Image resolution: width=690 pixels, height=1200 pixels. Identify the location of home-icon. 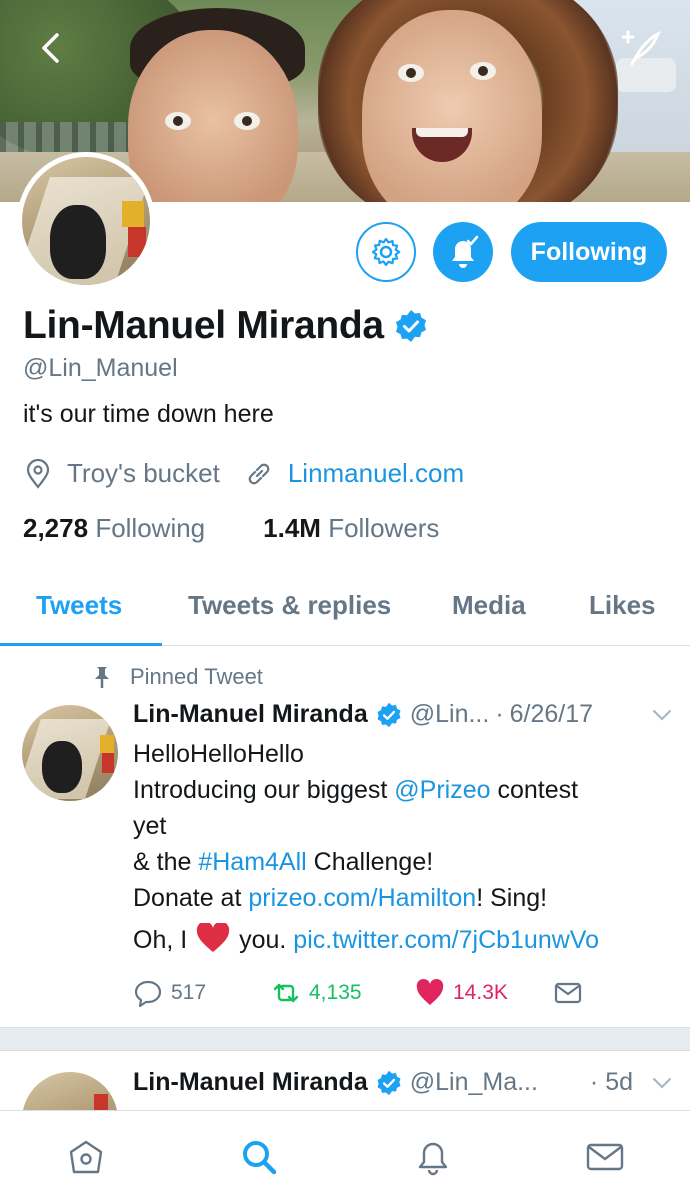
(86, 1157).